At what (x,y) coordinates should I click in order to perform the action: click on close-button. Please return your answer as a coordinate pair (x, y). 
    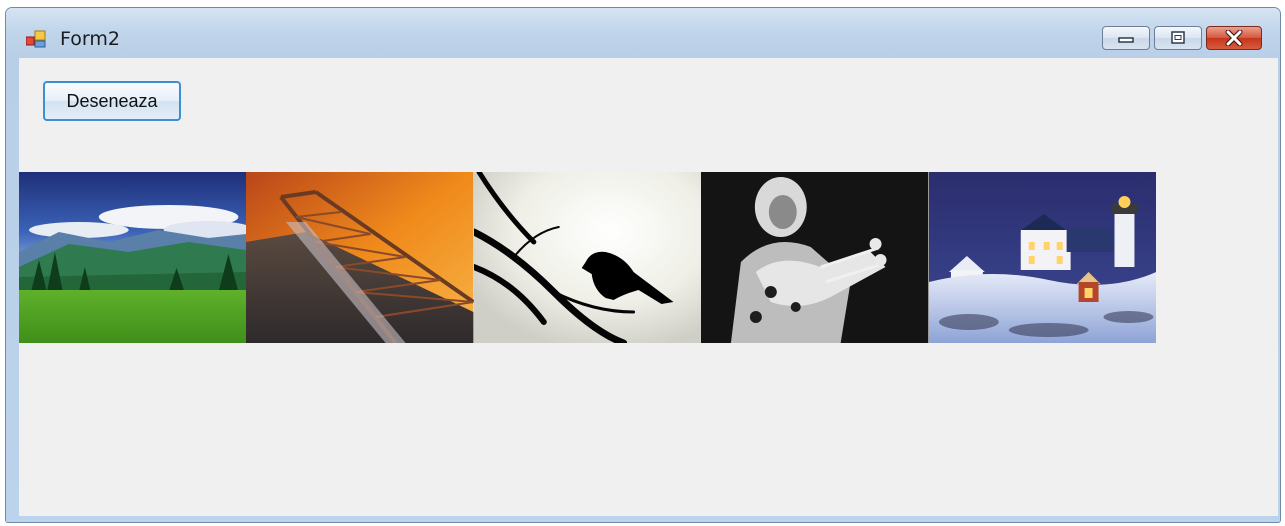
    Looking at the image, I should click on (1234, 38).